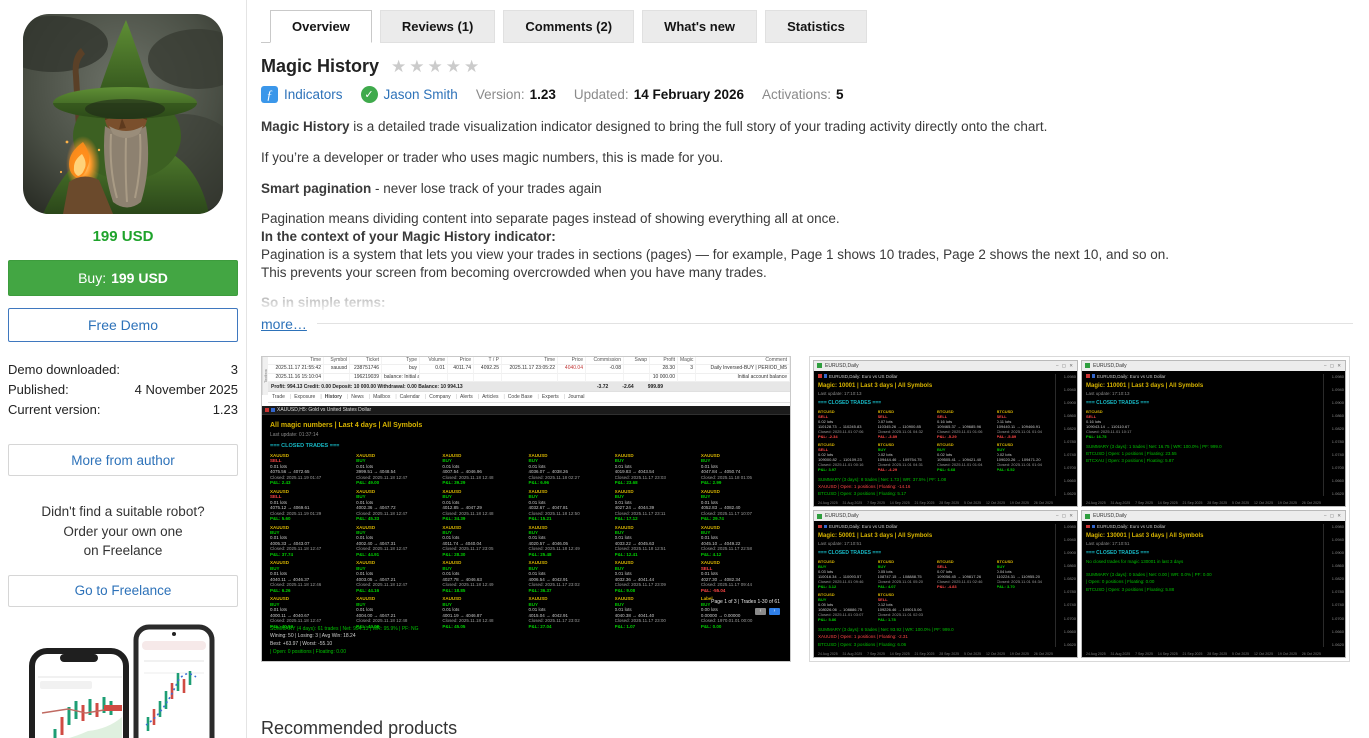  What do you see at coordinates (1069, 481) in the screenshot?
I see `price-tick: 1.0660` at bounding box center [1069, 481].